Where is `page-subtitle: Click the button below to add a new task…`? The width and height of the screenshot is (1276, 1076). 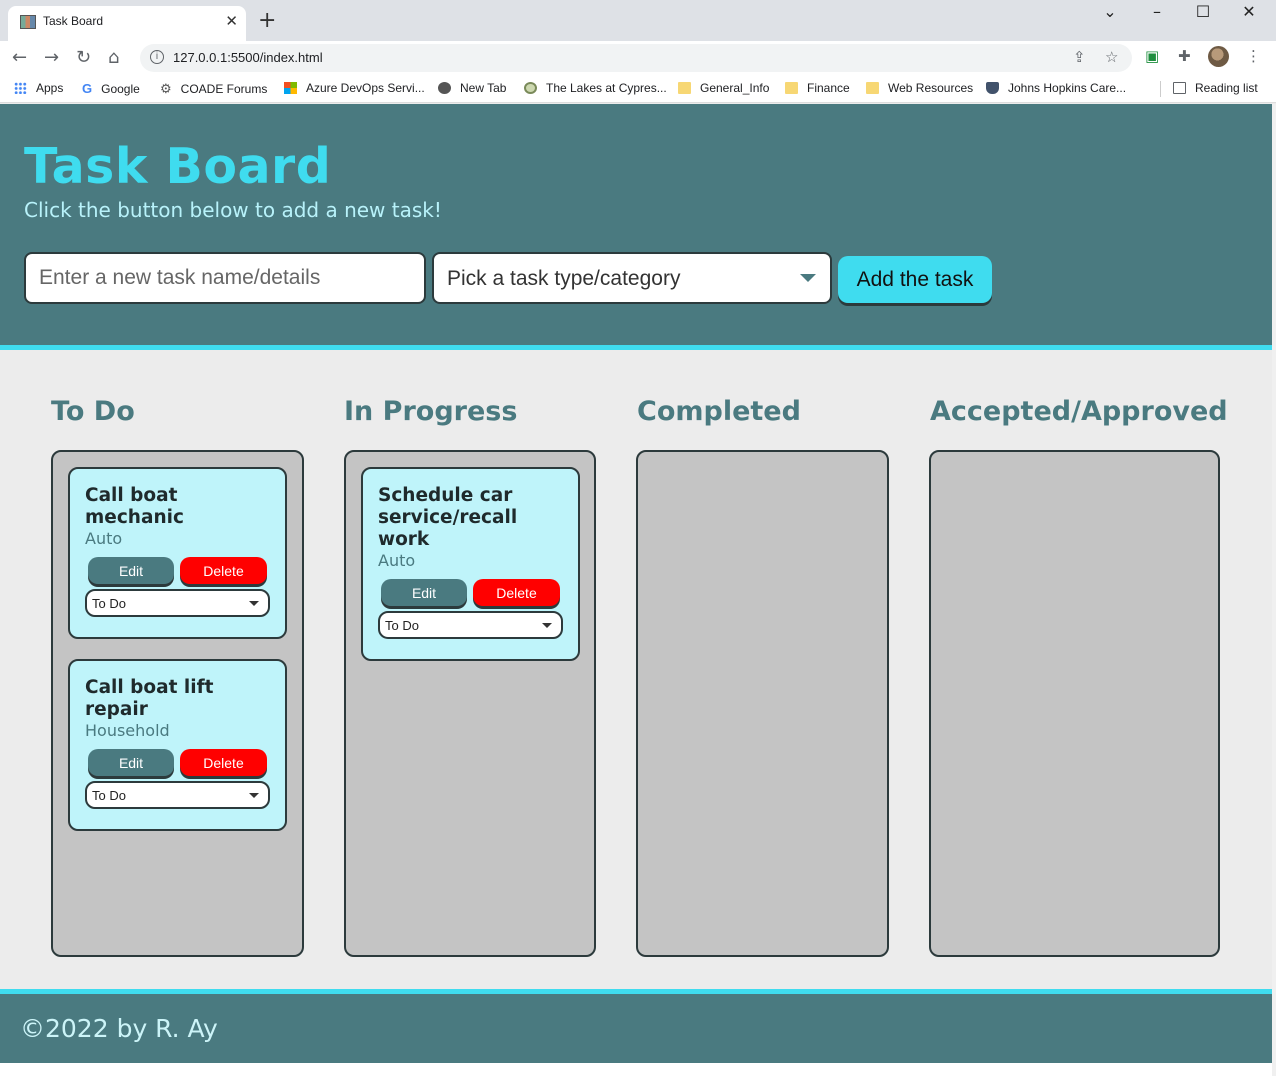
page-subtitle: Click the button below to add a new task… is located at coordinates (233, 210).